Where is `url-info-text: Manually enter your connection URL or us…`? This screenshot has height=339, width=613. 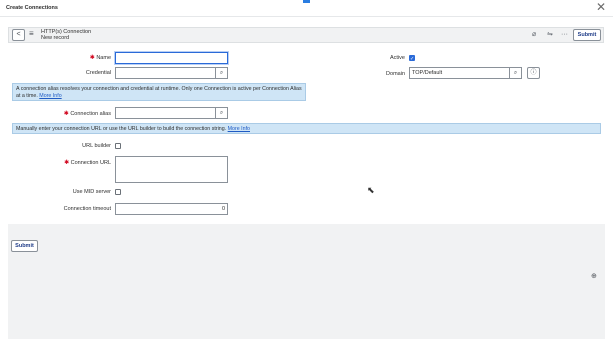 url-info-text: Manually enter your connection URL or us… is located at coordinates (121, 129).